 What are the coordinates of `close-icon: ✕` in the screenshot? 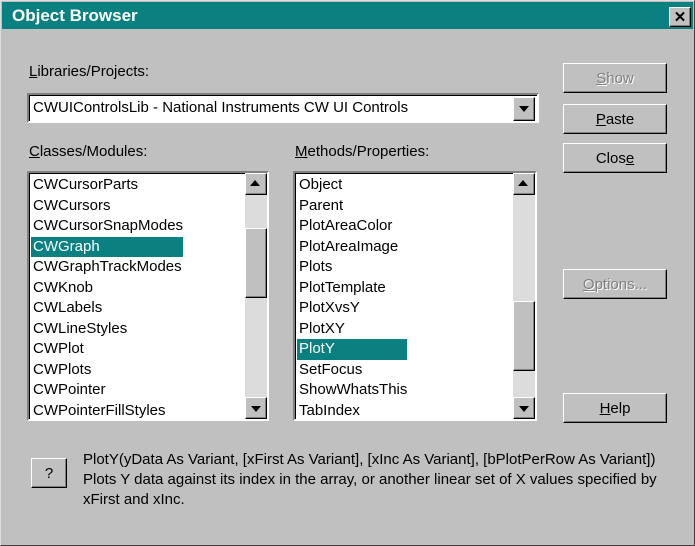 It's located at (680, 17).